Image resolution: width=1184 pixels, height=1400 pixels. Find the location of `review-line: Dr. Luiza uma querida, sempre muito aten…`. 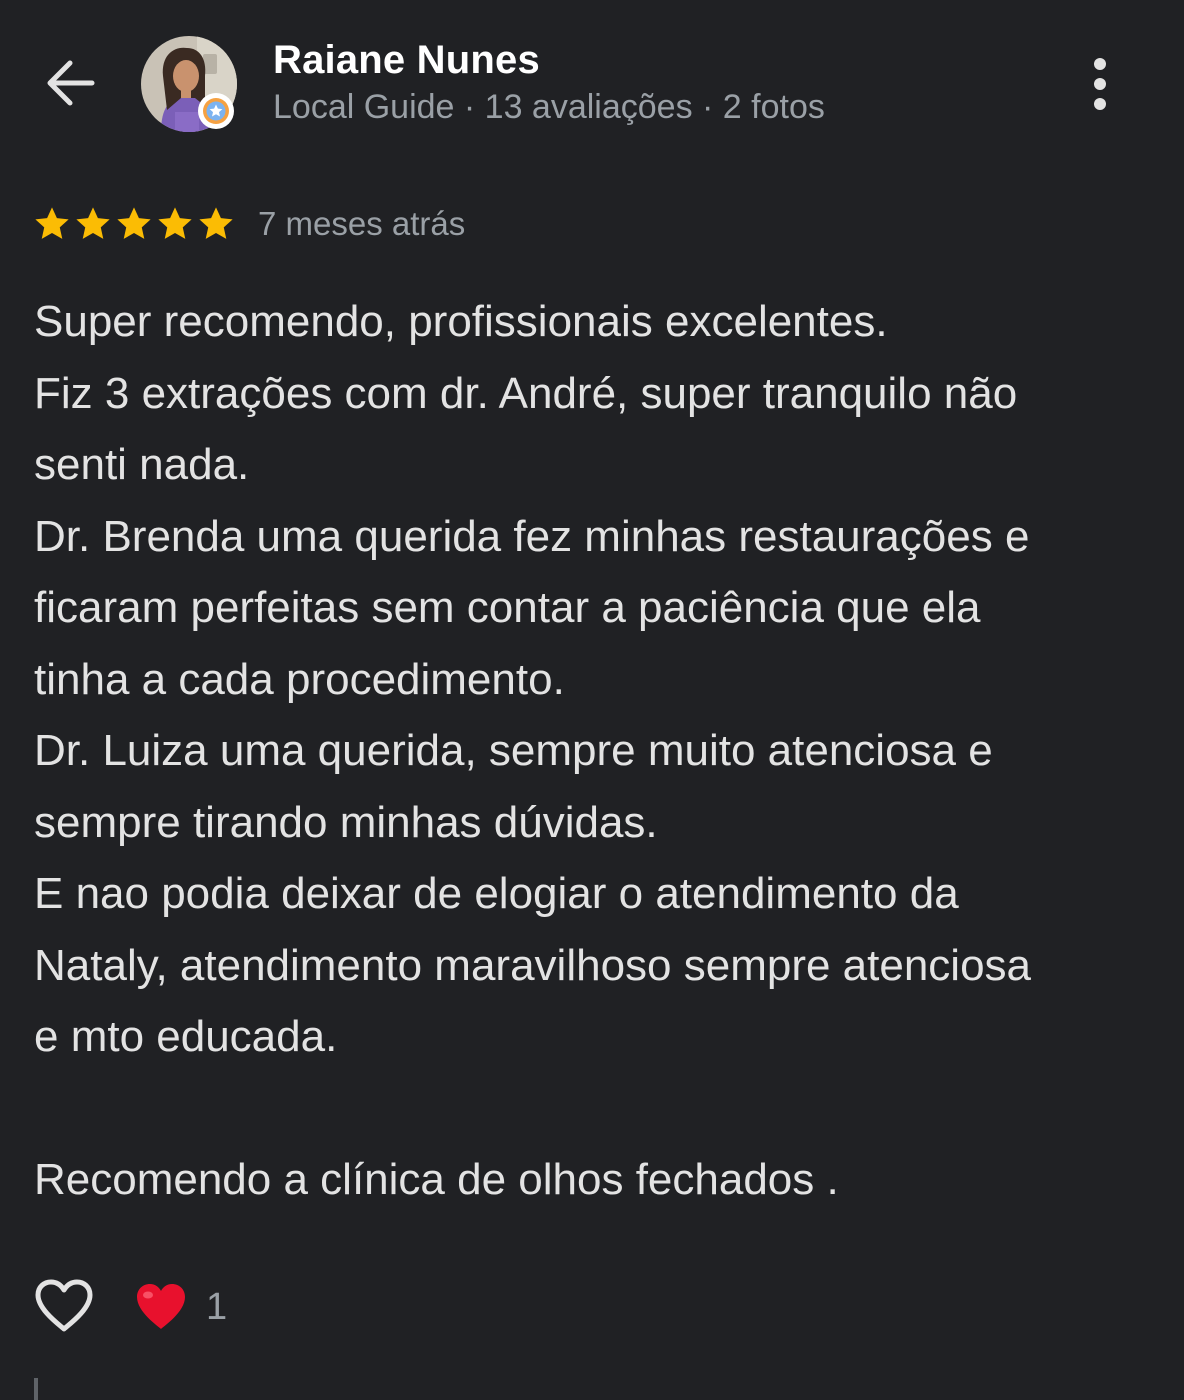

review-line: Dr. Luiza uma querida, sempre muito aten… is located at coordinates (513, 750).